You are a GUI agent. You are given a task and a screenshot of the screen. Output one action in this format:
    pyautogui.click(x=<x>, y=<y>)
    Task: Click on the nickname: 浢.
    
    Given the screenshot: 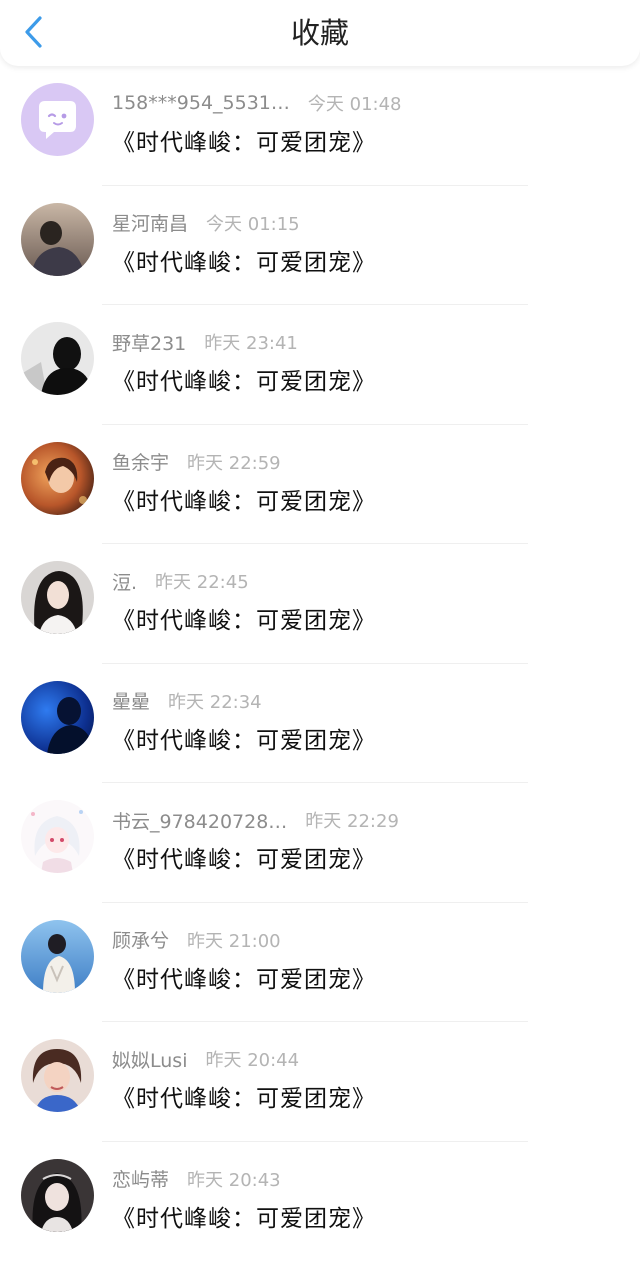 What is the action you would take?
    pyautogui.click(x=124, y=581)
    